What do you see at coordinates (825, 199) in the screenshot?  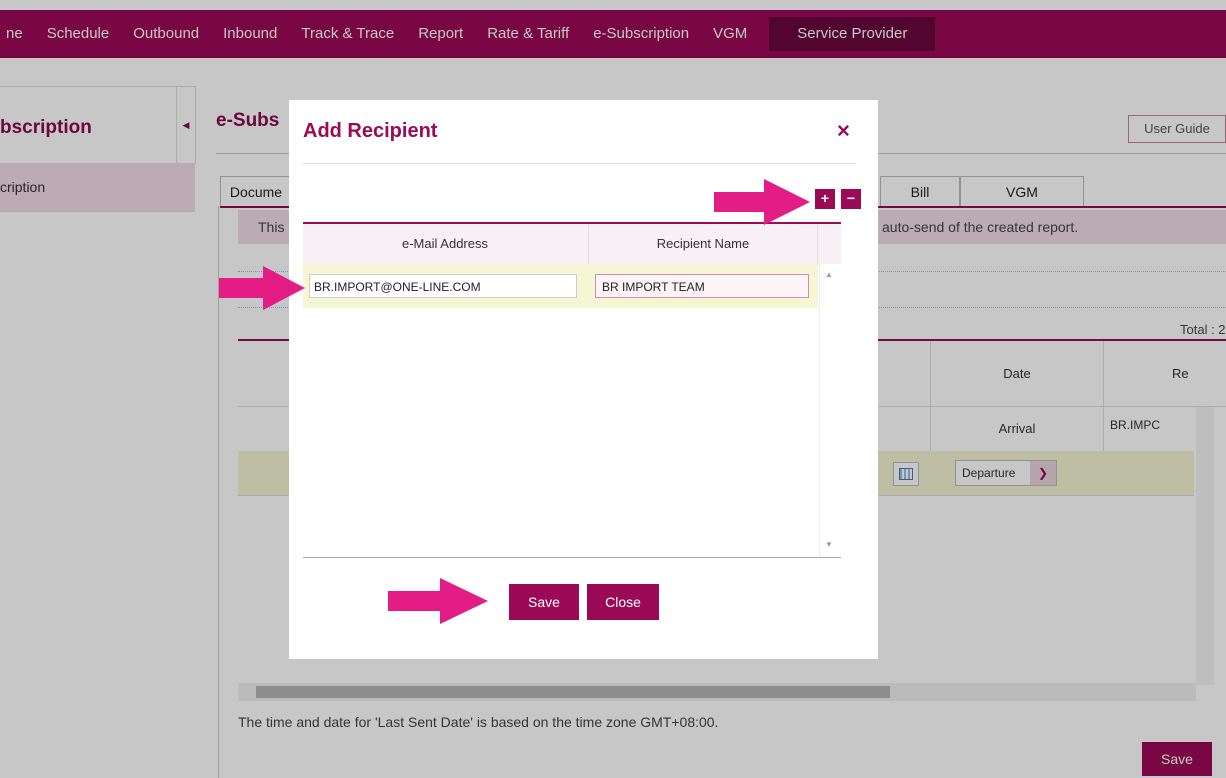 I see `add-row-button: +` at bounding box center [825, 199].